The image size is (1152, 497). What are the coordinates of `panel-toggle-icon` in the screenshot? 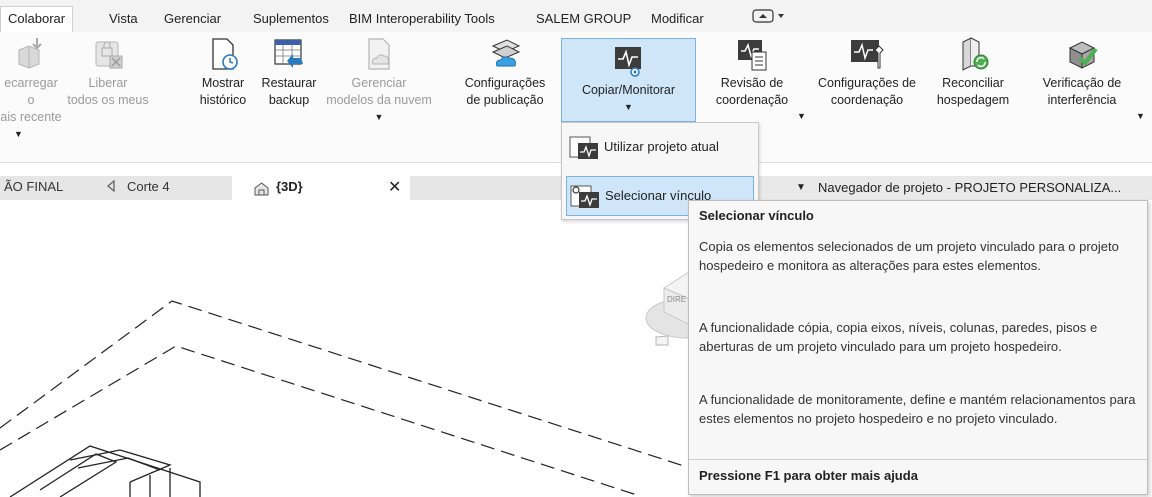 It's located at (768, 16).